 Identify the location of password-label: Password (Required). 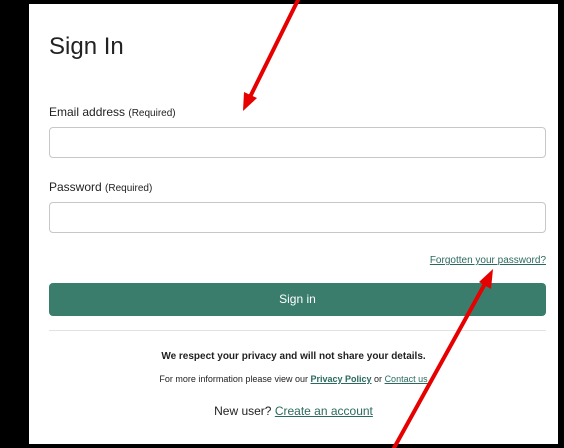
(100, 188).